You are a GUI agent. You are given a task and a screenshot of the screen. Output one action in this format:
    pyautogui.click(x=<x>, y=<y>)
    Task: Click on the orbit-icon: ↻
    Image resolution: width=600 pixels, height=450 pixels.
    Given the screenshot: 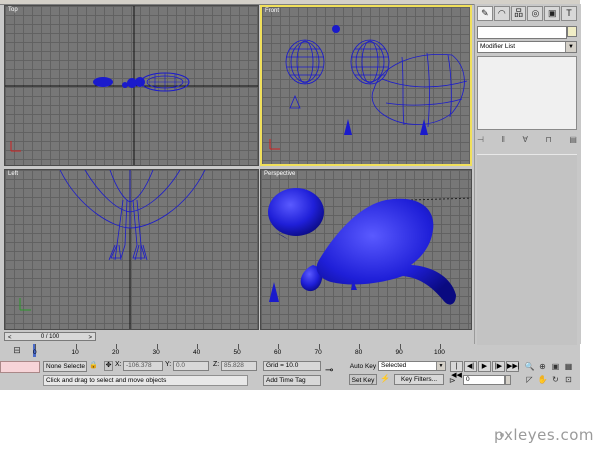 What is the action you would take?
    pyautogui.click(x=555, y=379)
    